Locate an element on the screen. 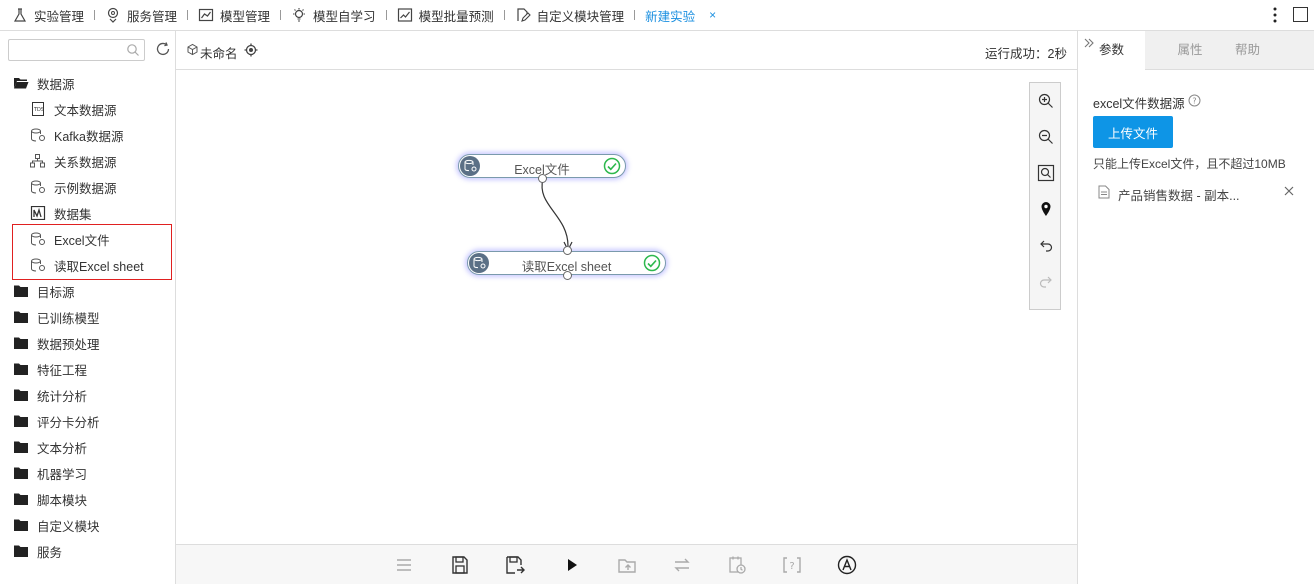 This screenshot has height=584, width=1314. nav-service-management: 服务管理 is located at coordinates (141, 15).